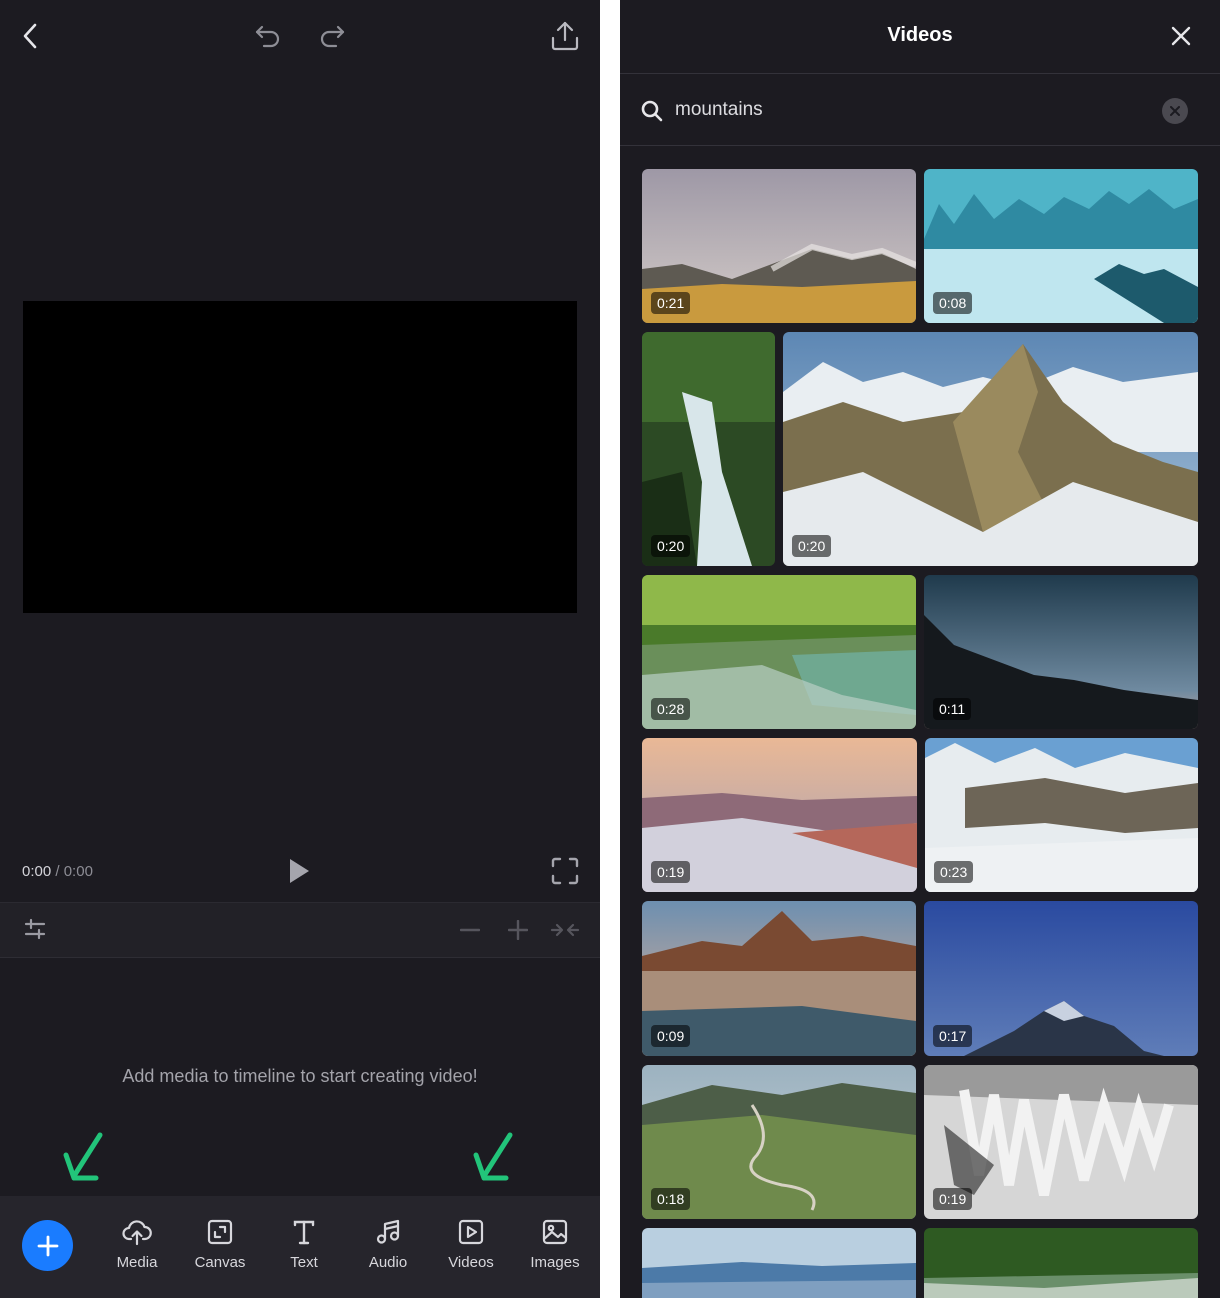  What do you see at coordinates (671, 1036) in the screenshot?
I see `duration-badge: 0:09` at bounding box center [671, 1036].